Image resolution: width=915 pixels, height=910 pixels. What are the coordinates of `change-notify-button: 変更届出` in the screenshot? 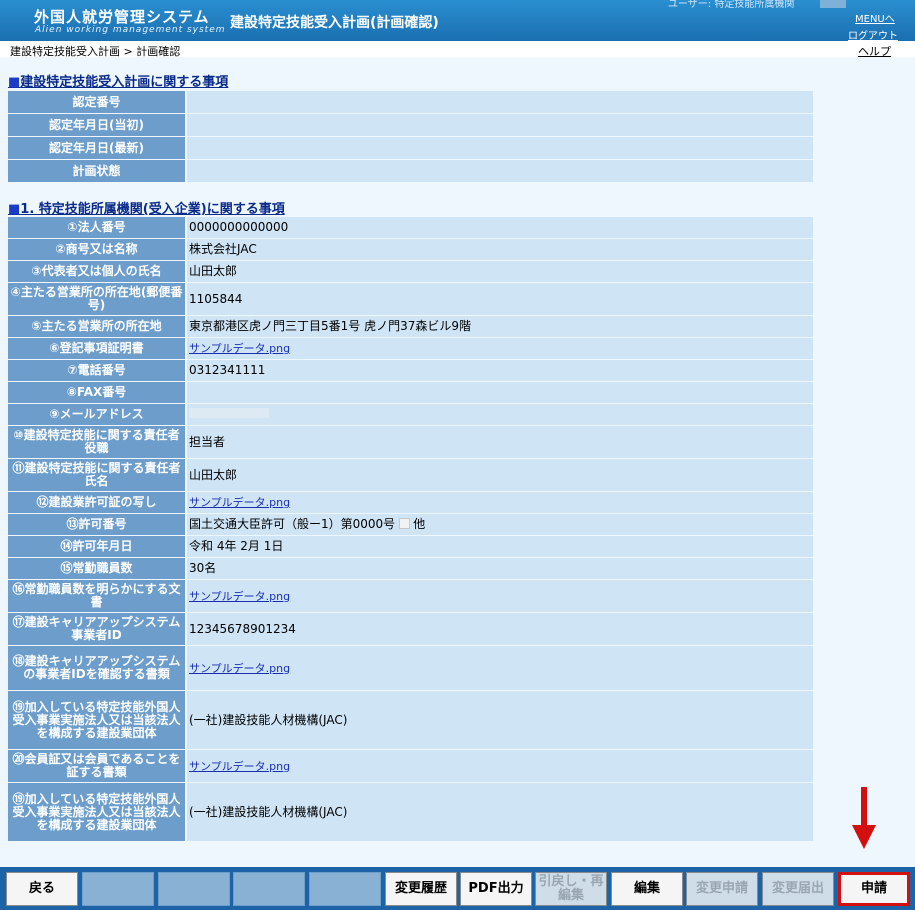 It's located at (798, 889).